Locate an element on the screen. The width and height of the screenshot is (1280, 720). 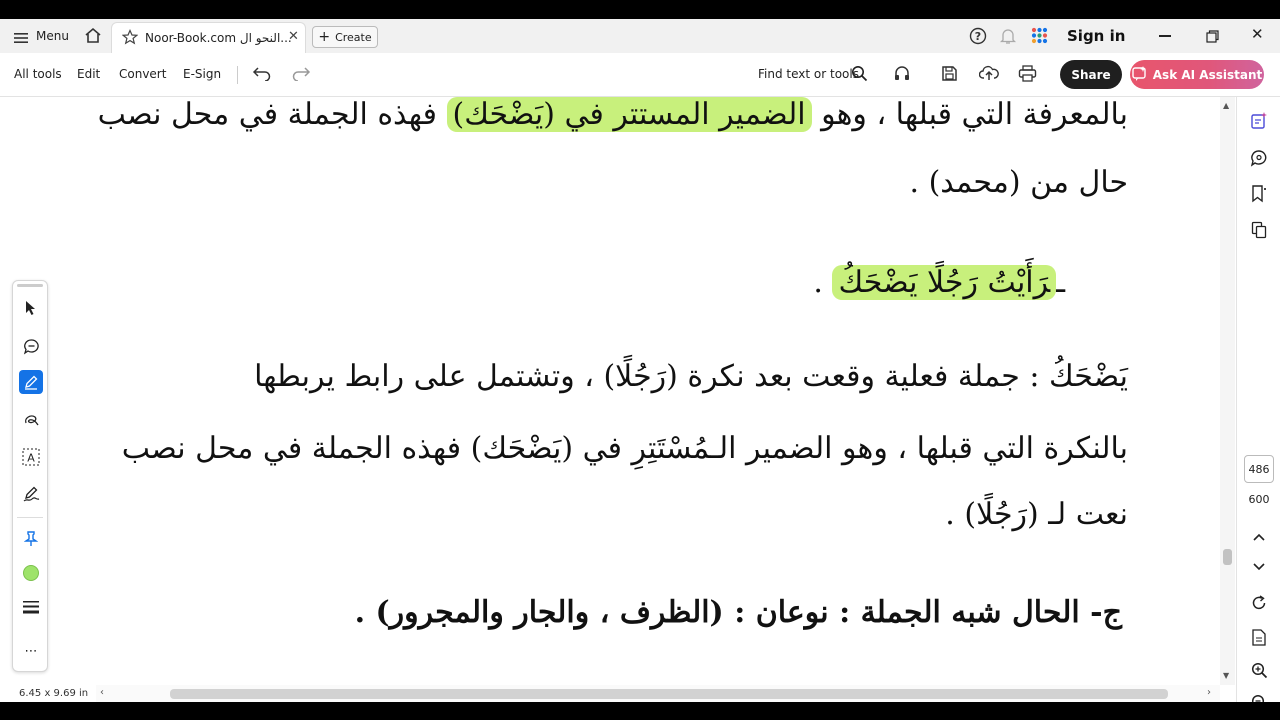
scroll-up-arrow-icon: ▲ is located at coordinates (1226, 105).